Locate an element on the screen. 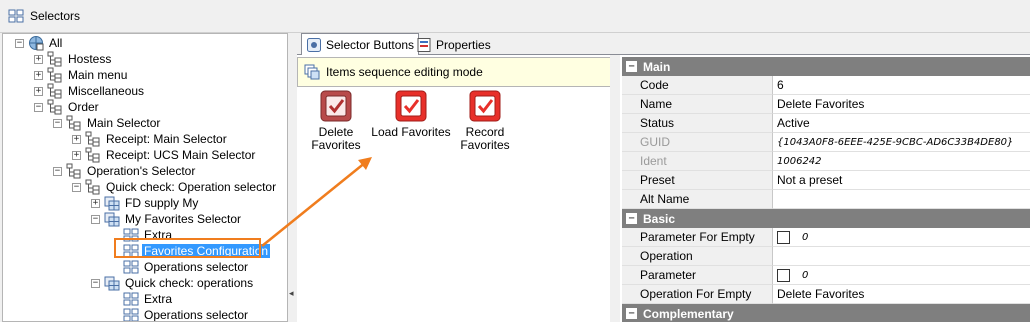 This screenshot has height=322, width=1030. tree-item-label: Main menu is located at coordinates (98, 75).